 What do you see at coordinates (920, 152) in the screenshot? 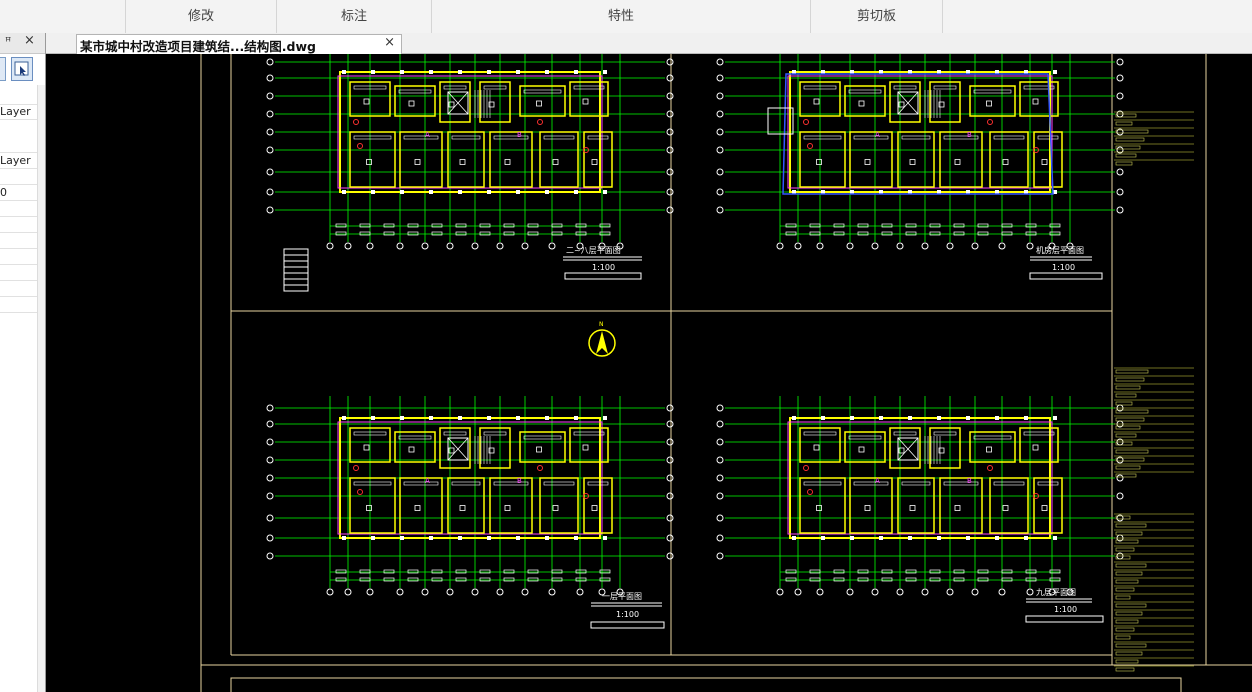
I see `floor-plan-machine-room: AB` at bounding box center [920, 152].